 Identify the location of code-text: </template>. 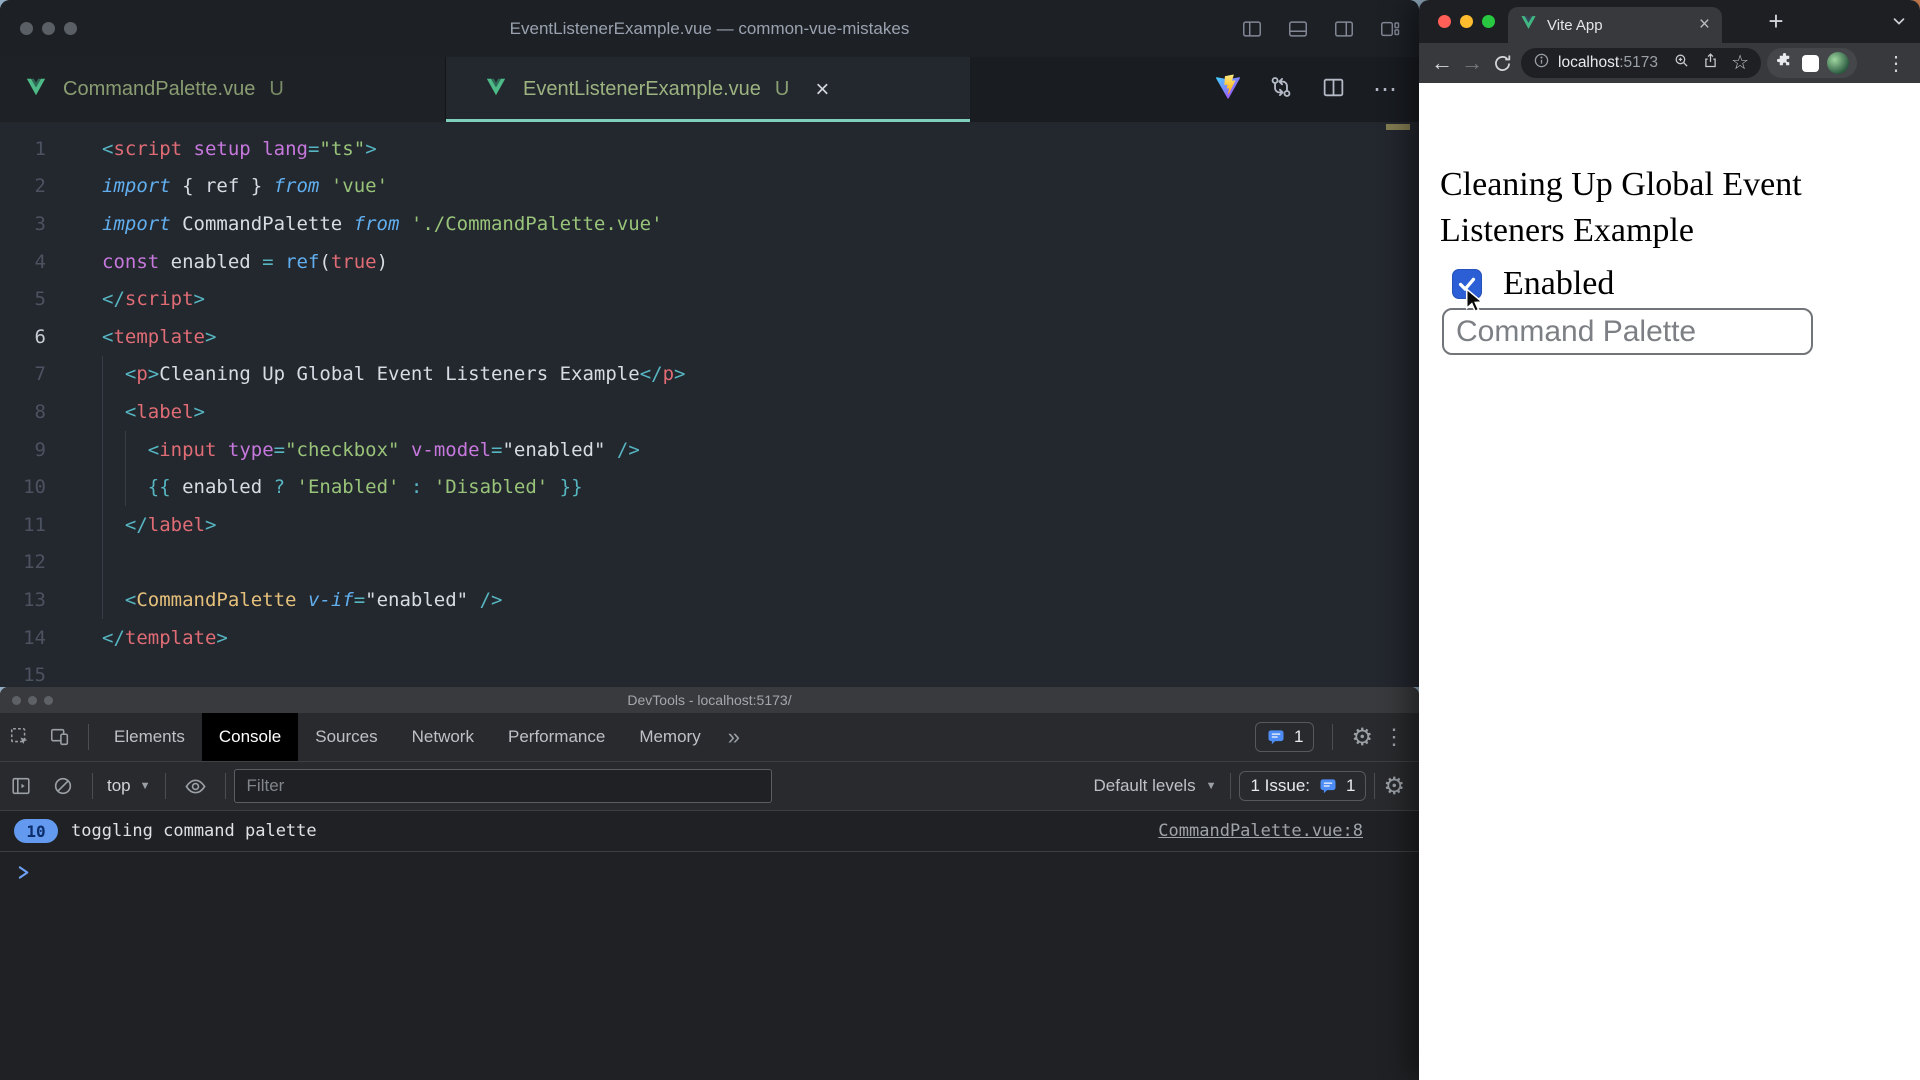
(165, 637).